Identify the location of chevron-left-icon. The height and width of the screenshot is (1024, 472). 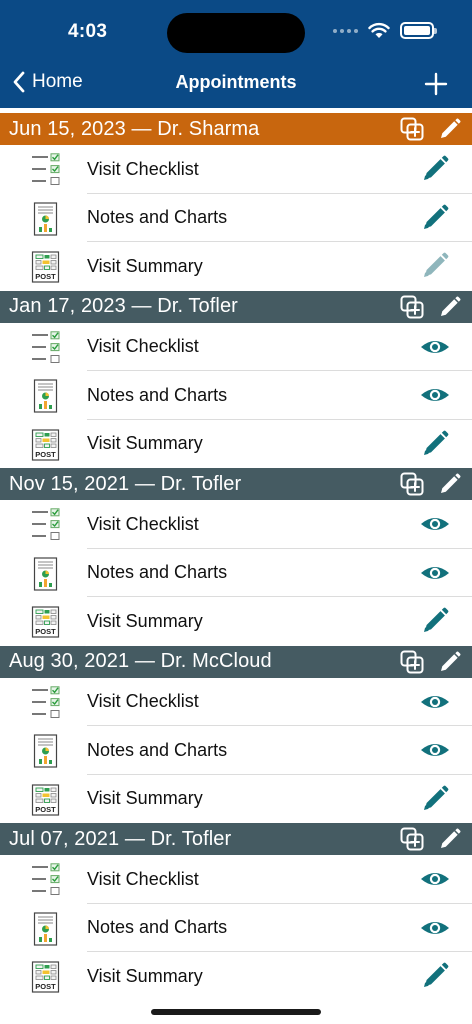
(19, 82).